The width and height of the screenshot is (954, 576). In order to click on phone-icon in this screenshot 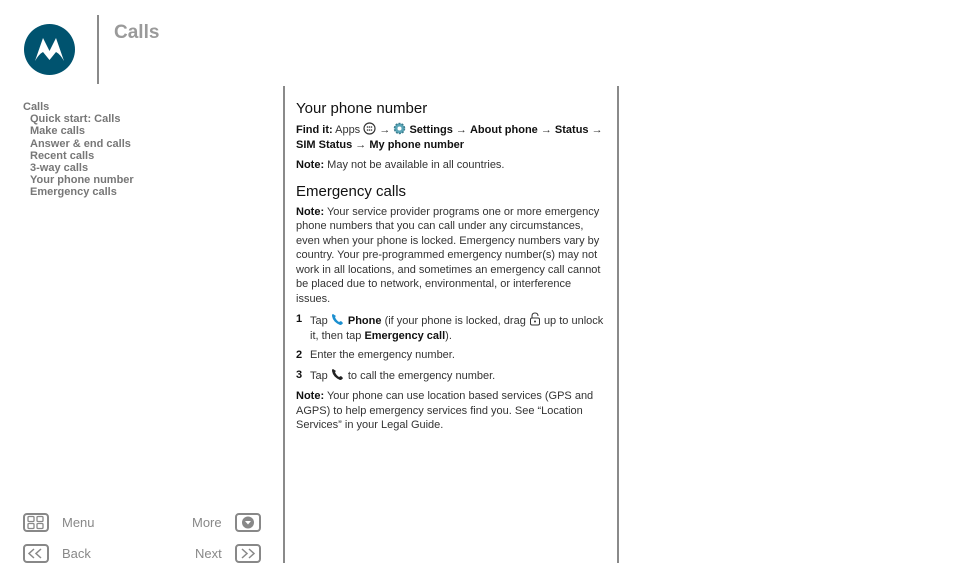, I will do `click(337, 319)`.